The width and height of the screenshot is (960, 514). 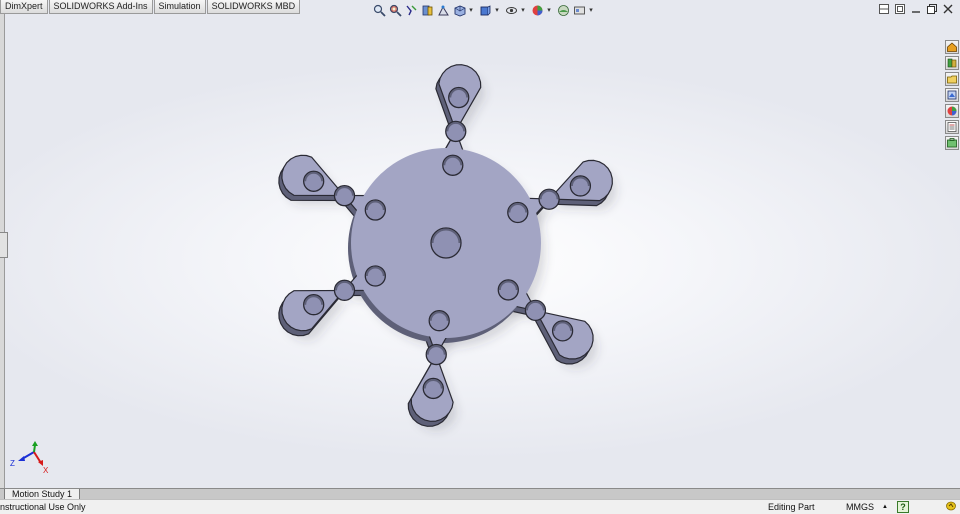 I want to click on status-units: MMGS, so click(x=860, y=507).